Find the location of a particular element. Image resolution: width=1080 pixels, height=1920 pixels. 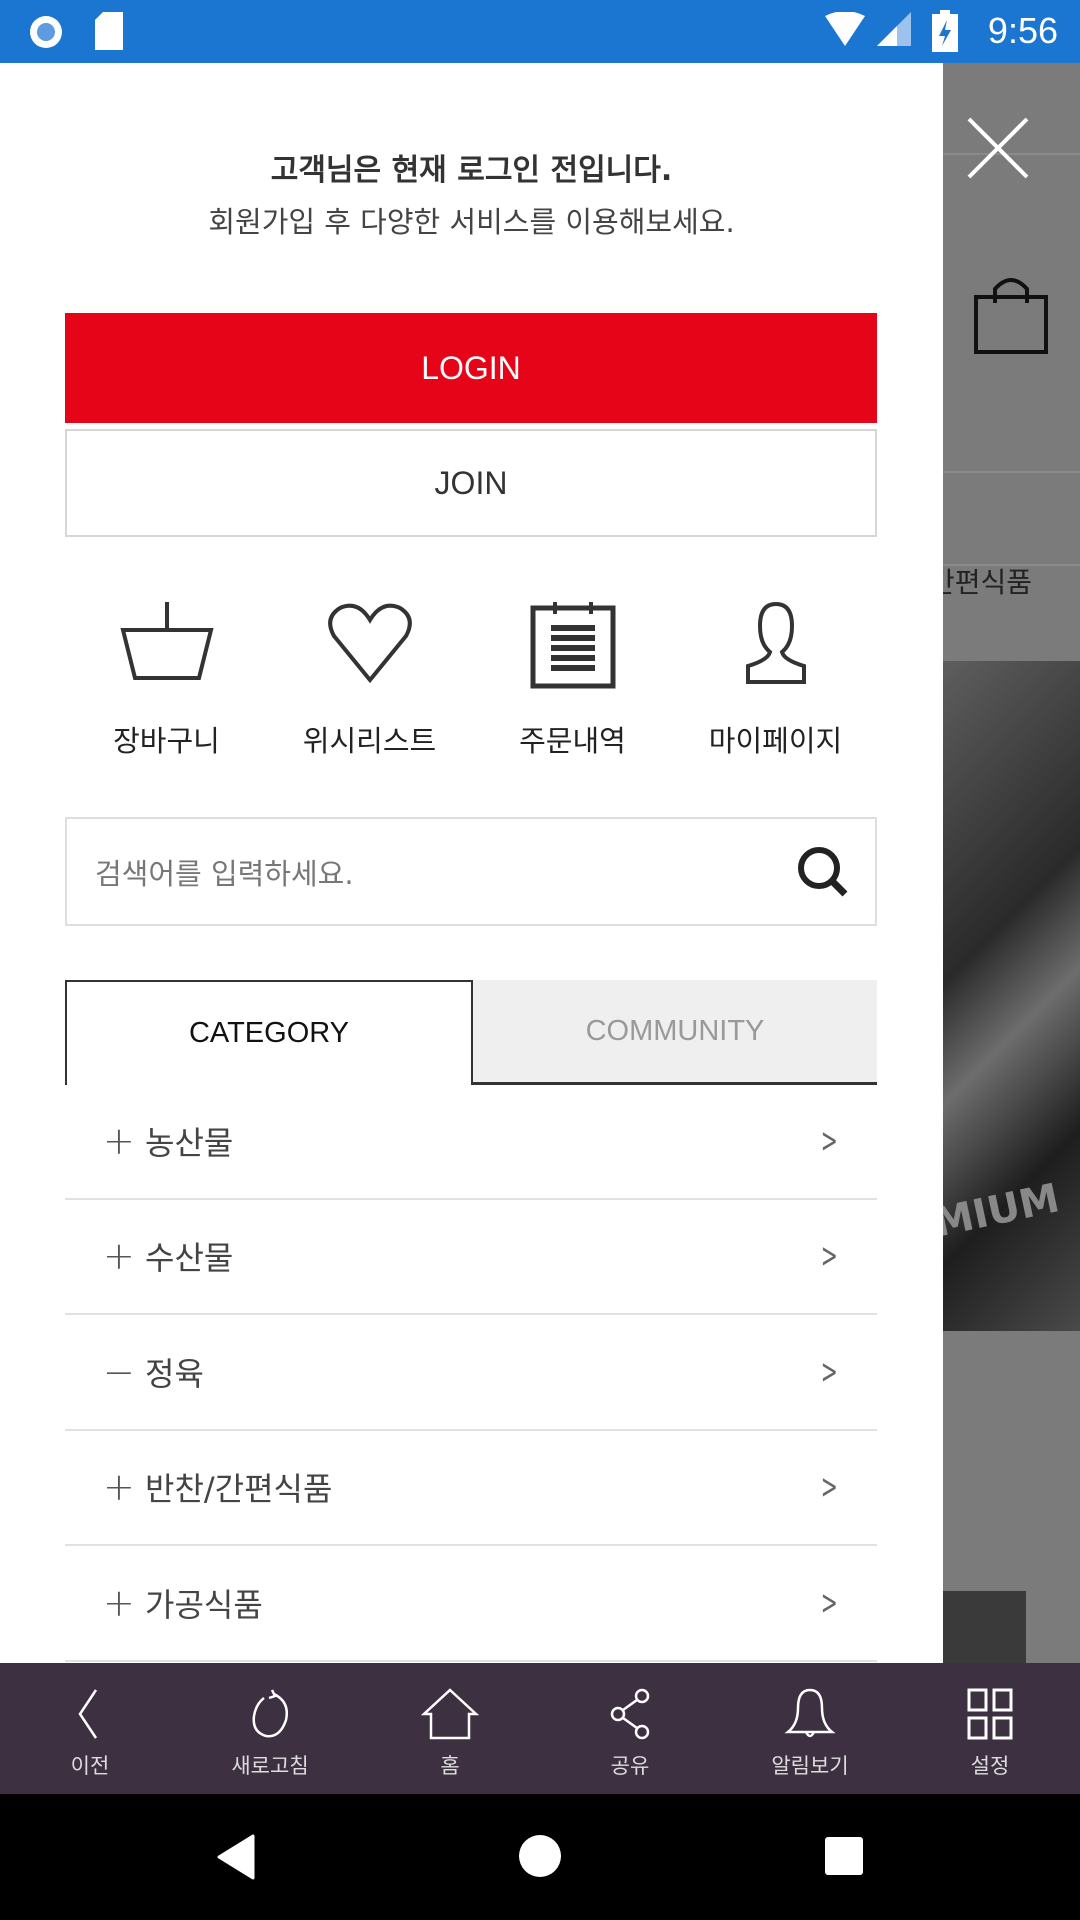

tab-community: COMMUNITY is located at coordinates (675, 1032).